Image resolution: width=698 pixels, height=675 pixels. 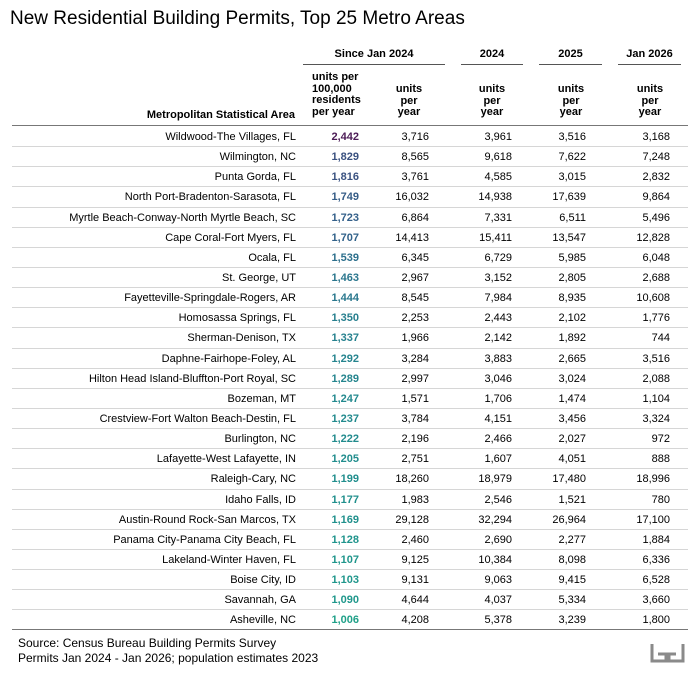 I want to click on subheader-units-since: units per year, so click(x=409, y=100).